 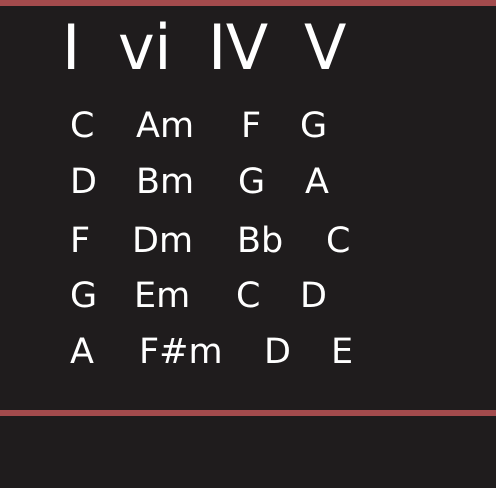 I want to click on chord-row-key-c: C Am F G, so click(x=248, y=126).